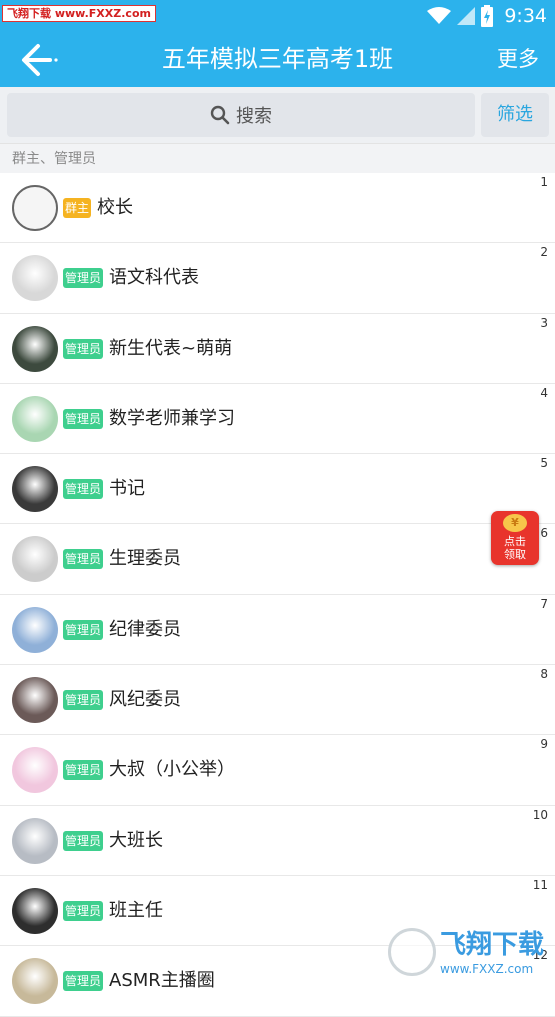 This screenshot has height=1017, width=555. Describe the element at coordinates (277, 840) in the screenshot. I see `list-item: 管理员 大班长 10` at that location.